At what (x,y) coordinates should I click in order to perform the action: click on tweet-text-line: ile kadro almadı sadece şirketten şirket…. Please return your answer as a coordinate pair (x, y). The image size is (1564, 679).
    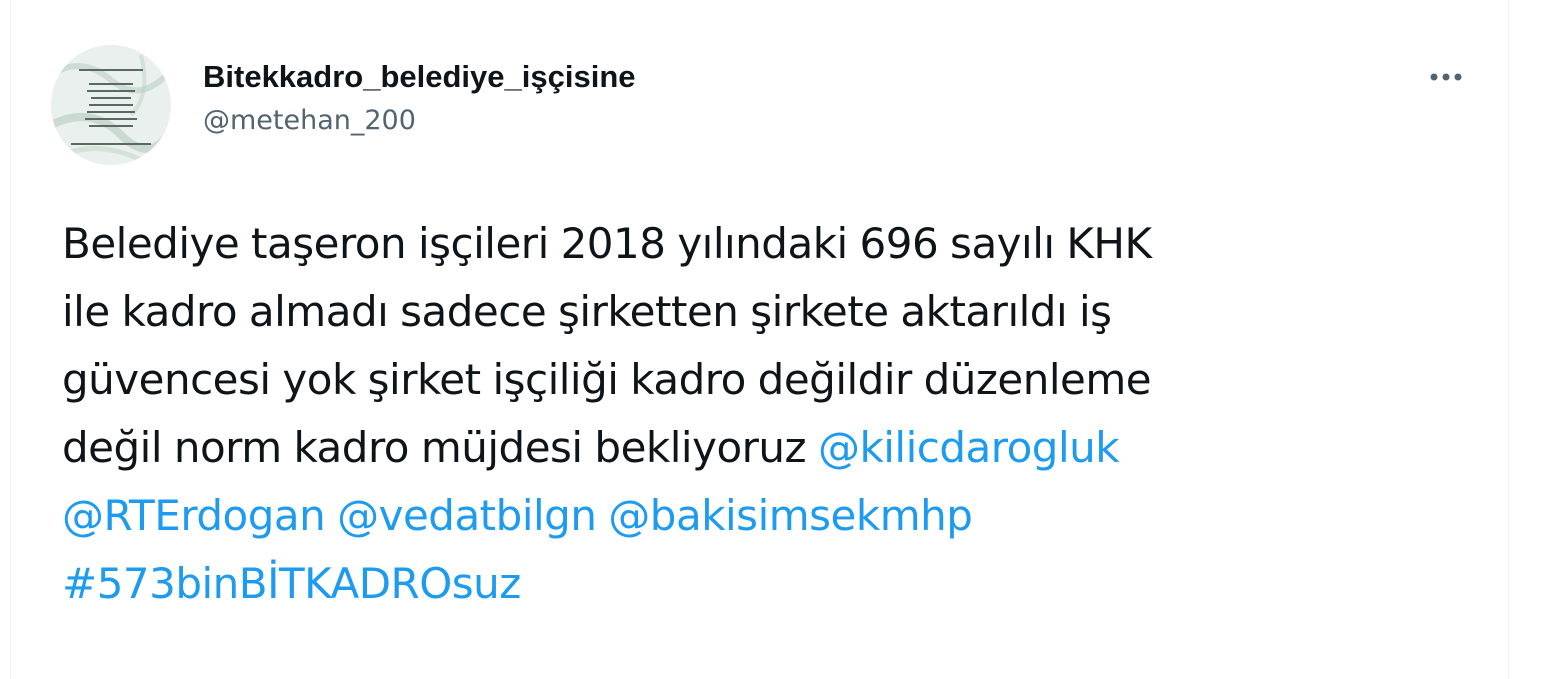
    Looking at the image, I should click on (587, 311).